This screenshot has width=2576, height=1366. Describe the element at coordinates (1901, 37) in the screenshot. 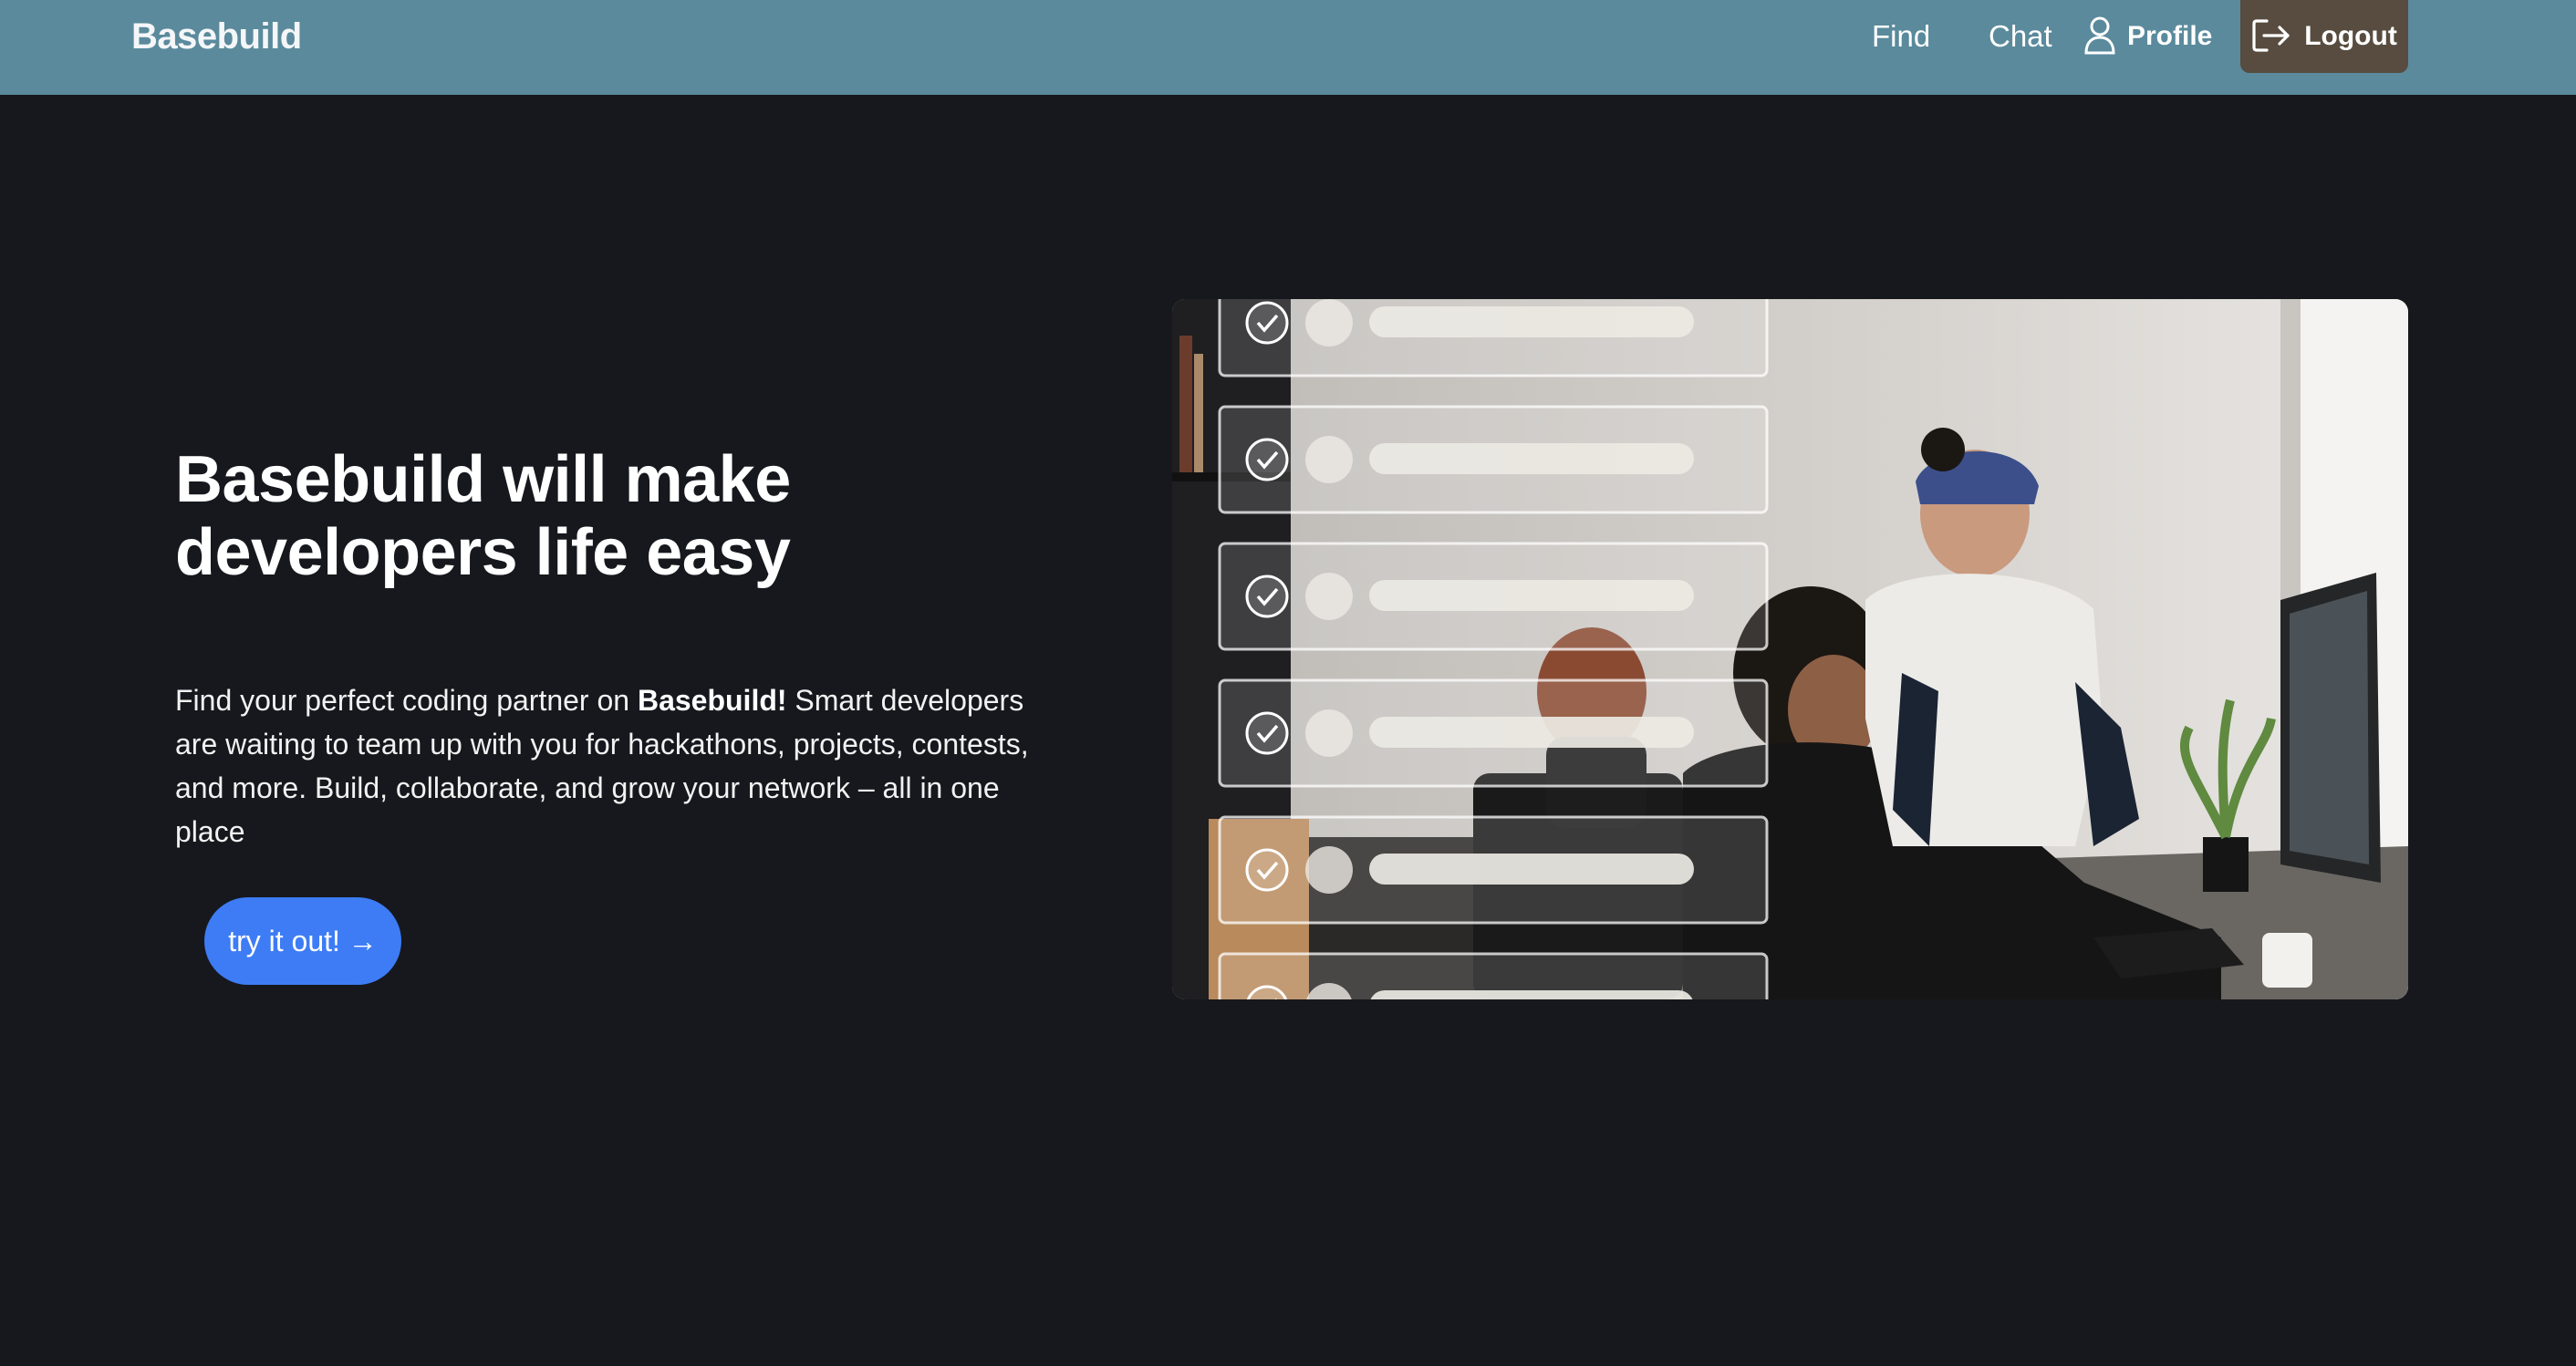

I see `nav-link-find: Find` at that location.